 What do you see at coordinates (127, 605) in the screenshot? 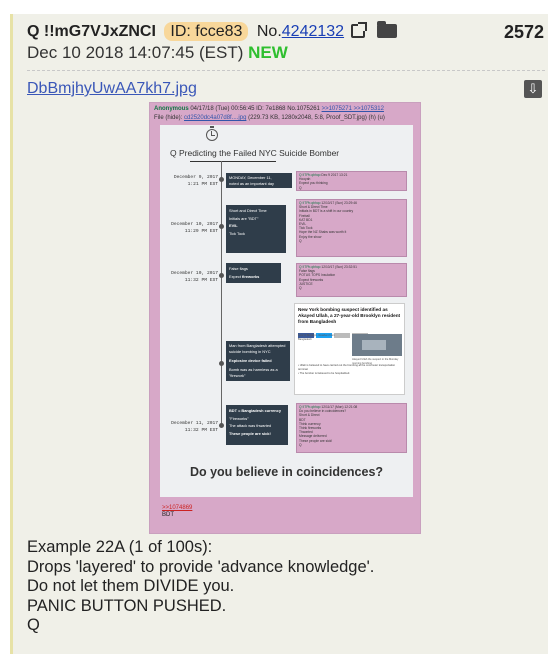
I see `body-line: PANIC BUTTON PUSHED.` at bounding box center [127, 605].